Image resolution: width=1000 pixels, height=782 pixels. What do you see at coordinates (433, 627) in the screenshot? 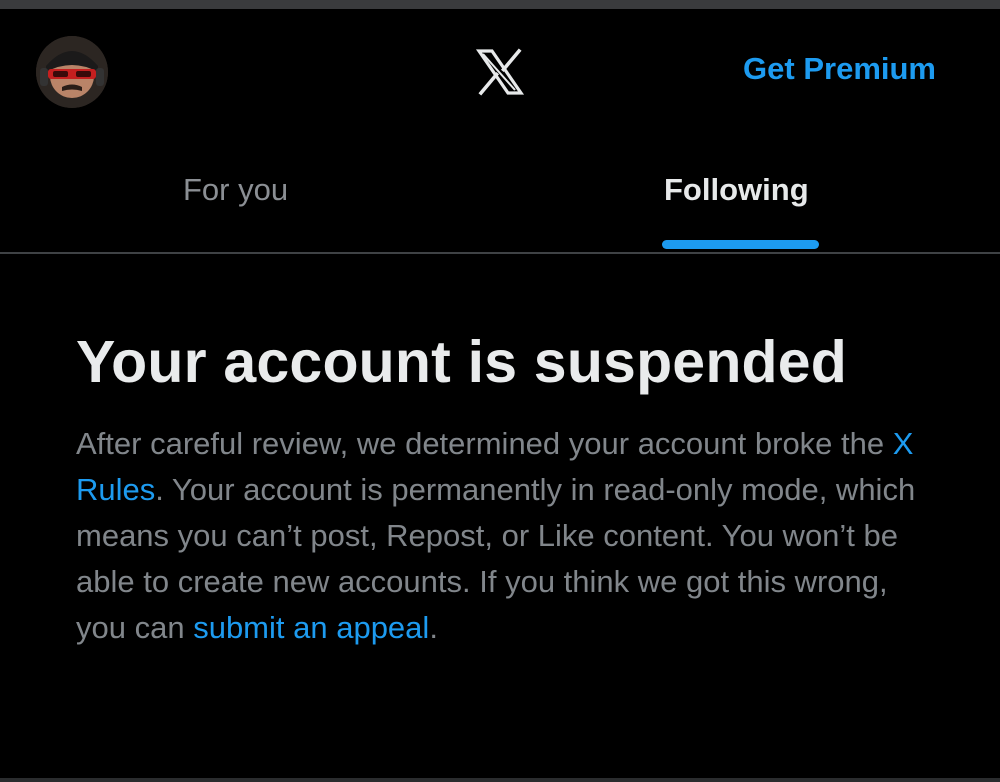
I see `notice-text: .` at bounding box center [433, 627].